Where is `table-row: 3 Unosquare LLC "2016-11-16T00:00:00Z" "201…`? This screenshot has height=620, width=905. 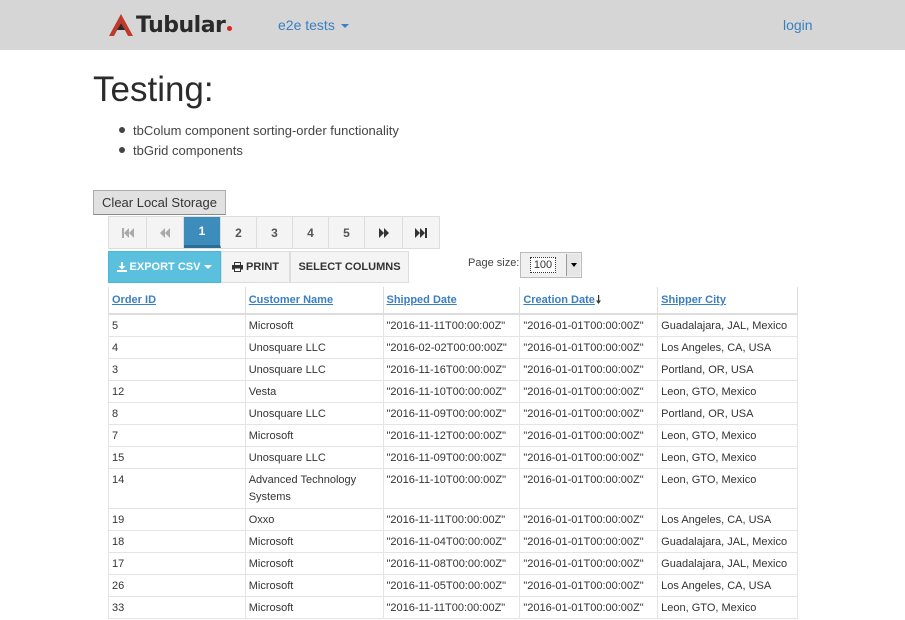 table-row: 3 Unosquare LLC "2016-11-16T00:00:00Z" "201… is located at coordinates (453, 369).